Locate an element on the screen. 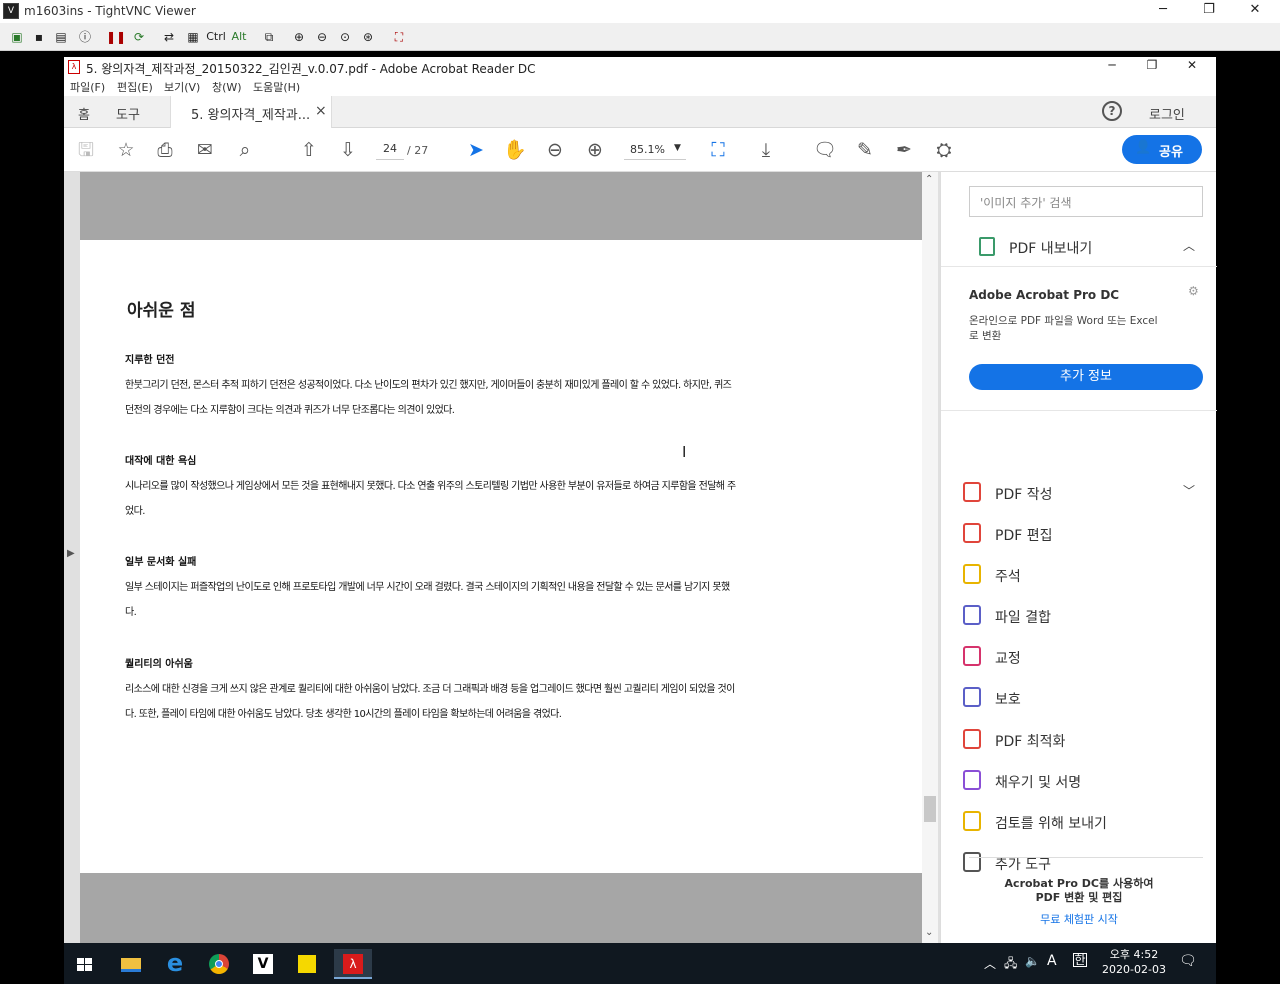 The width and height of the screenshot is (1280, 984). tightvnc-icon: V is located at coordinates (263, 964).